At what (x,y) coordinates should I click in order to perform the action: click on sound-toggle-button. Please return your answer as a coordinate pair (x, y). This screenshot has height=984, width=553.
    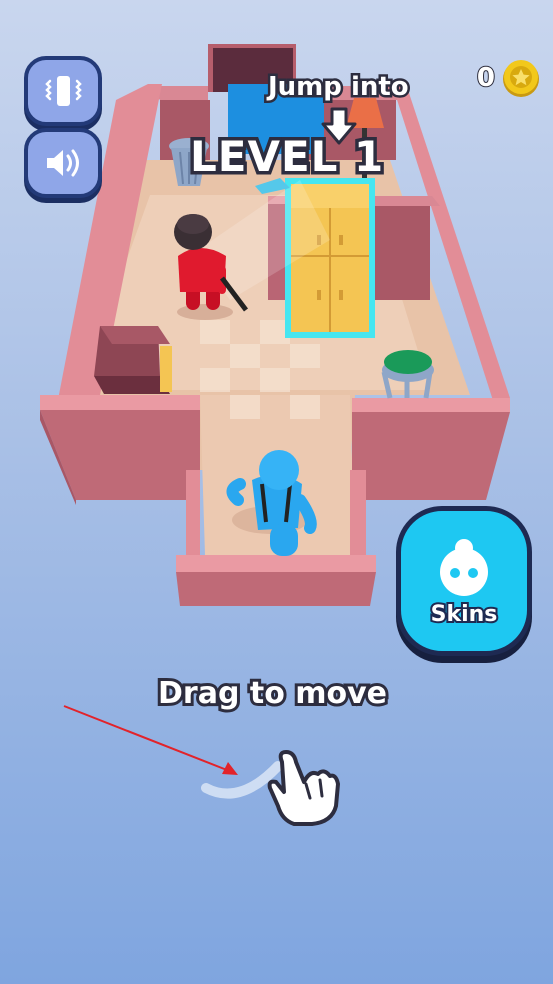
    Looking at the image, I should click on (63, 163).